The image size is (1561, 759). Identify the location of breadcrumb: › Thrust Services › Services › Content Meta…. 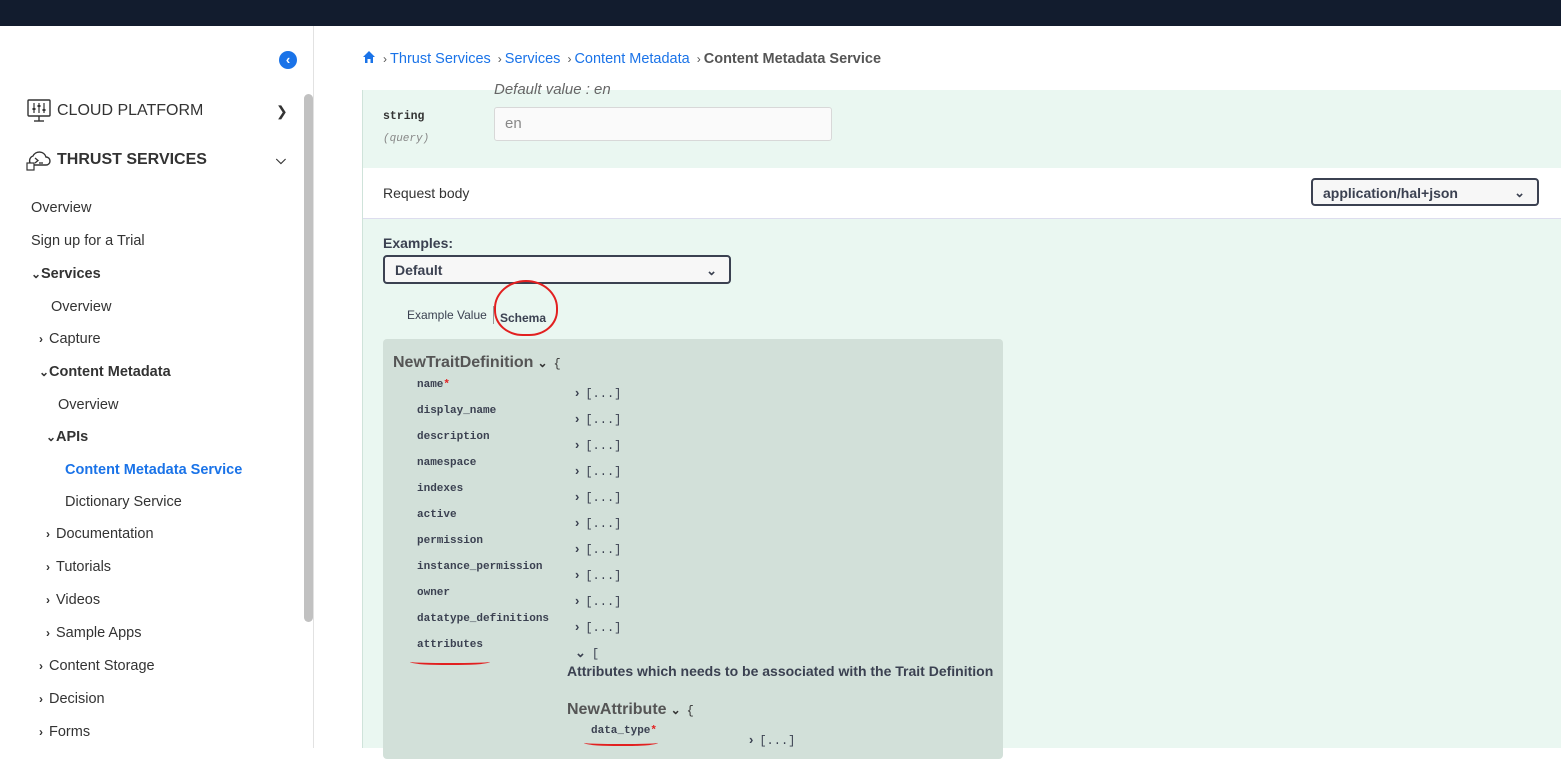
(621, 58).